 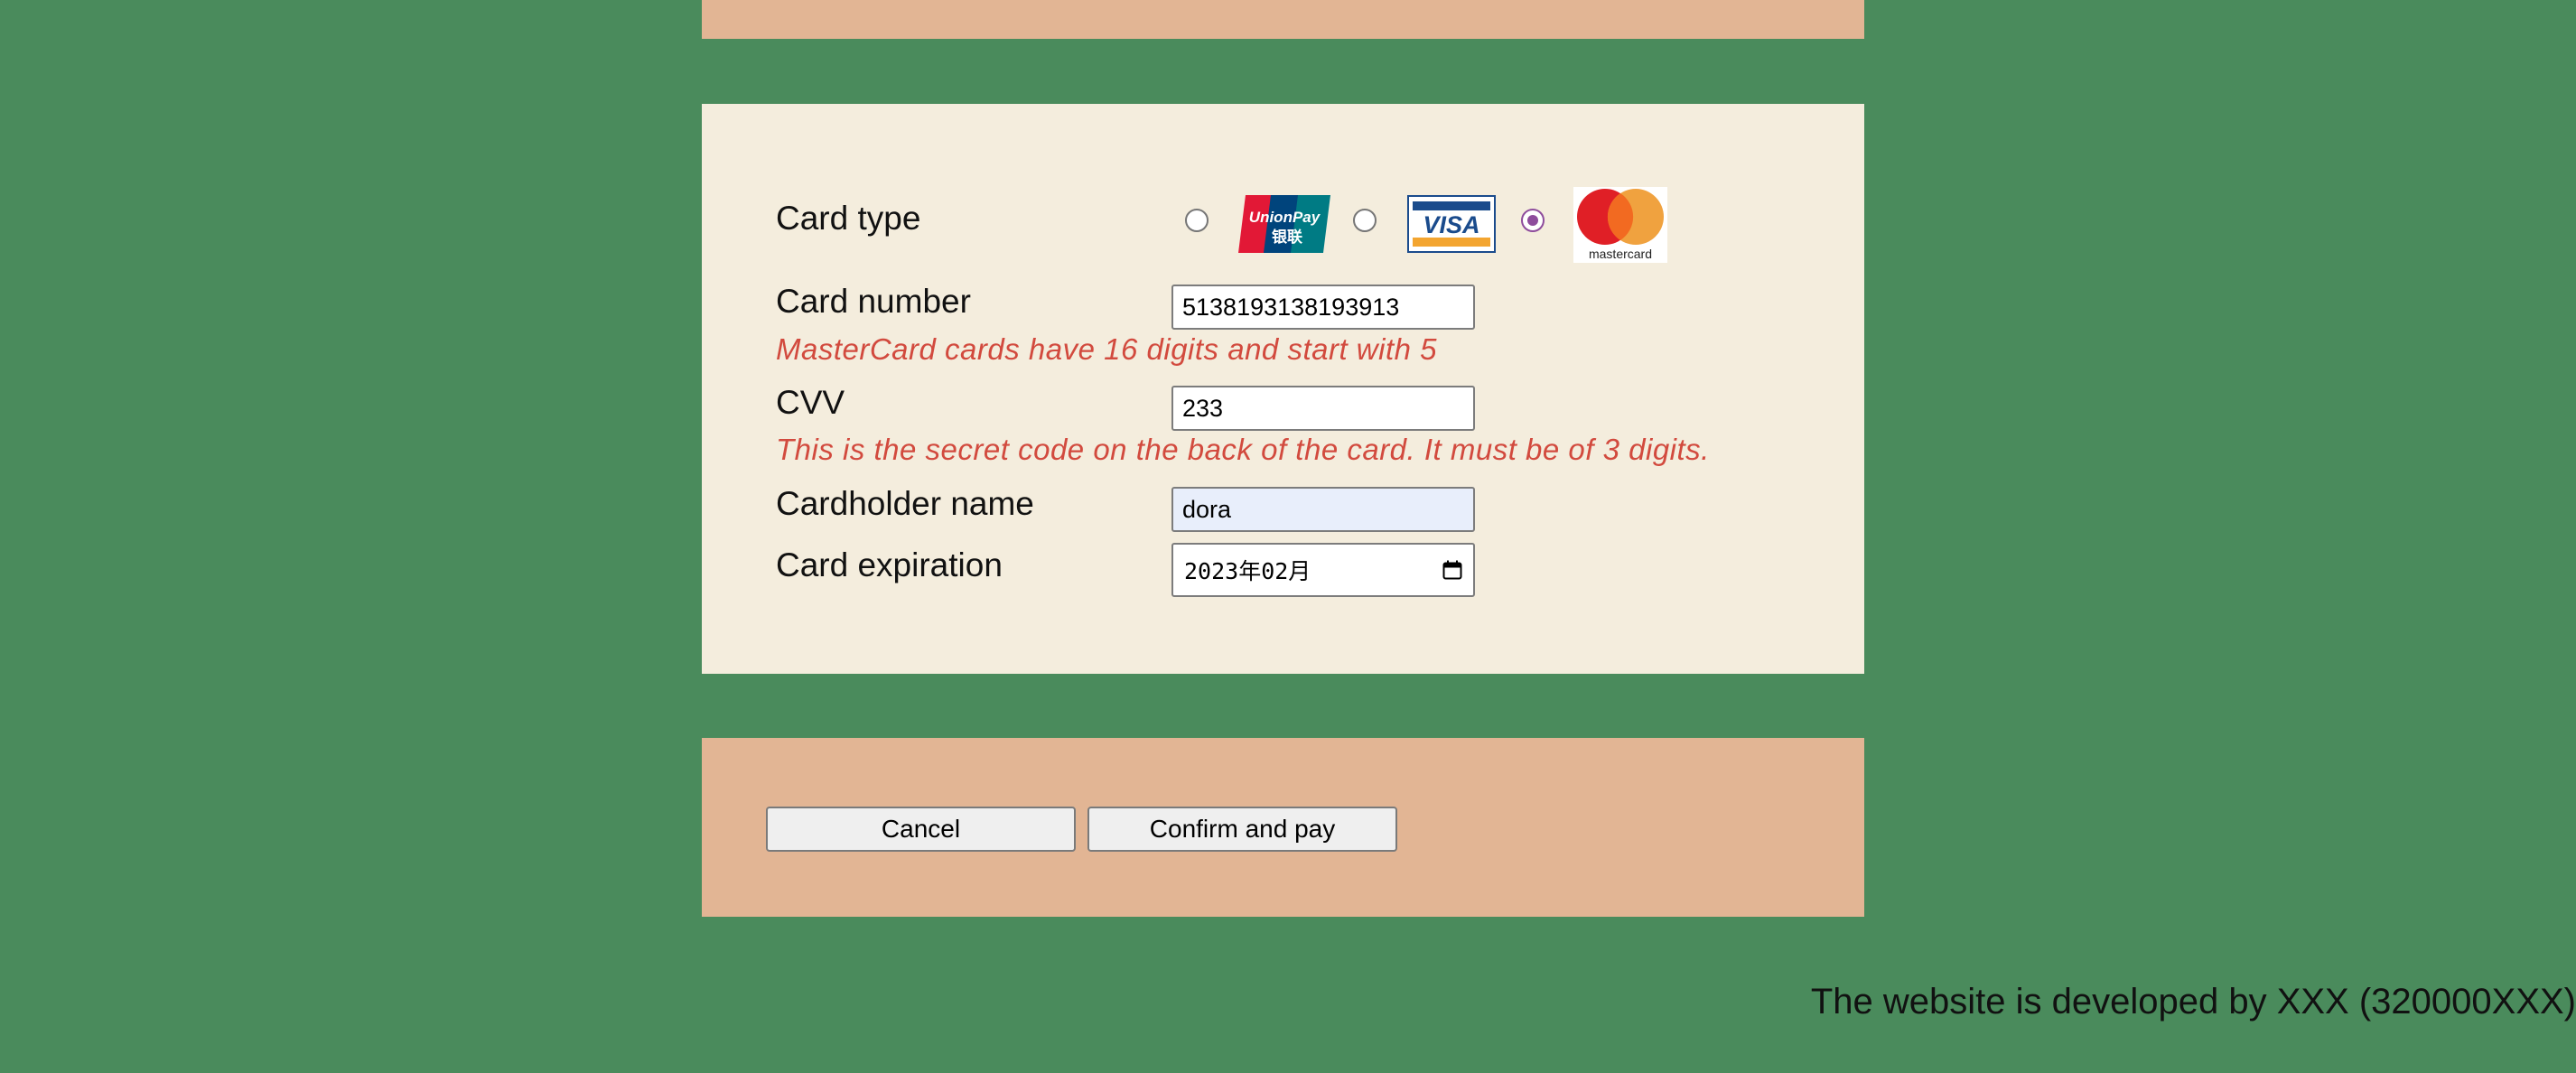 What do you see at coordinates (810, 403) in the screenshot?
I see `cvv-label: CVV` at bounding box center [810, 403].